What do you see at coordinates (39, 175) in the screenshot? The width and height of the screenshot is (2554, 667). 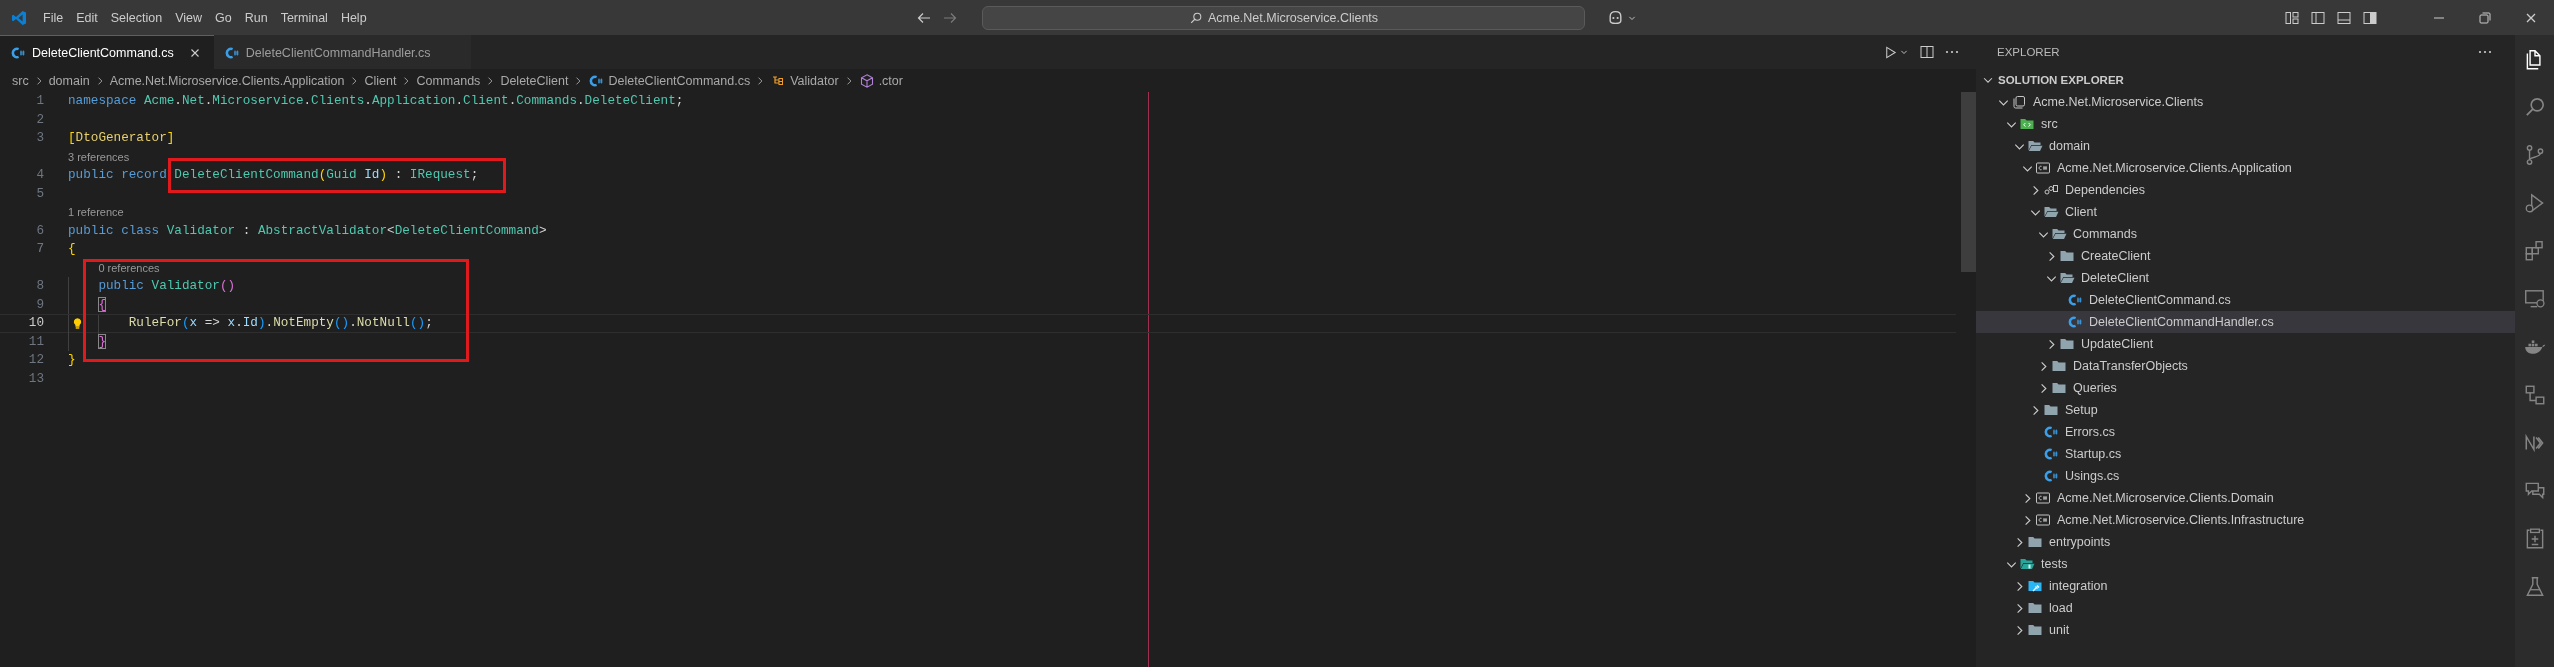 I see `line-number: 4` at bounding box center [39, 175].